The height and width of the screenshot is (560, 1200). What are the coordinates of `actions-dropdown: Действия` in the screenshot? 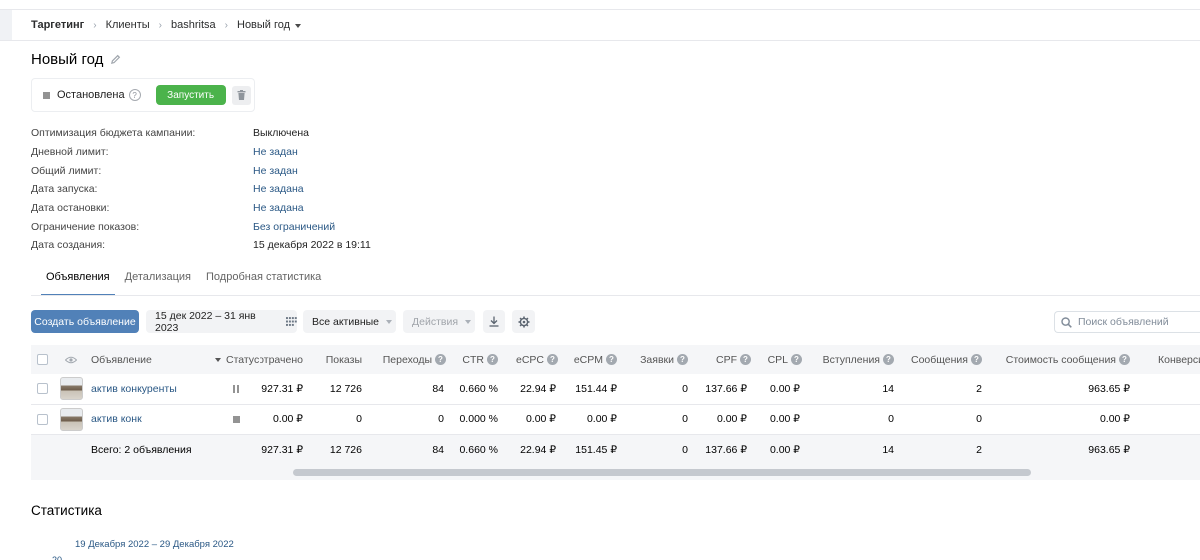 It's located at (439, 321).